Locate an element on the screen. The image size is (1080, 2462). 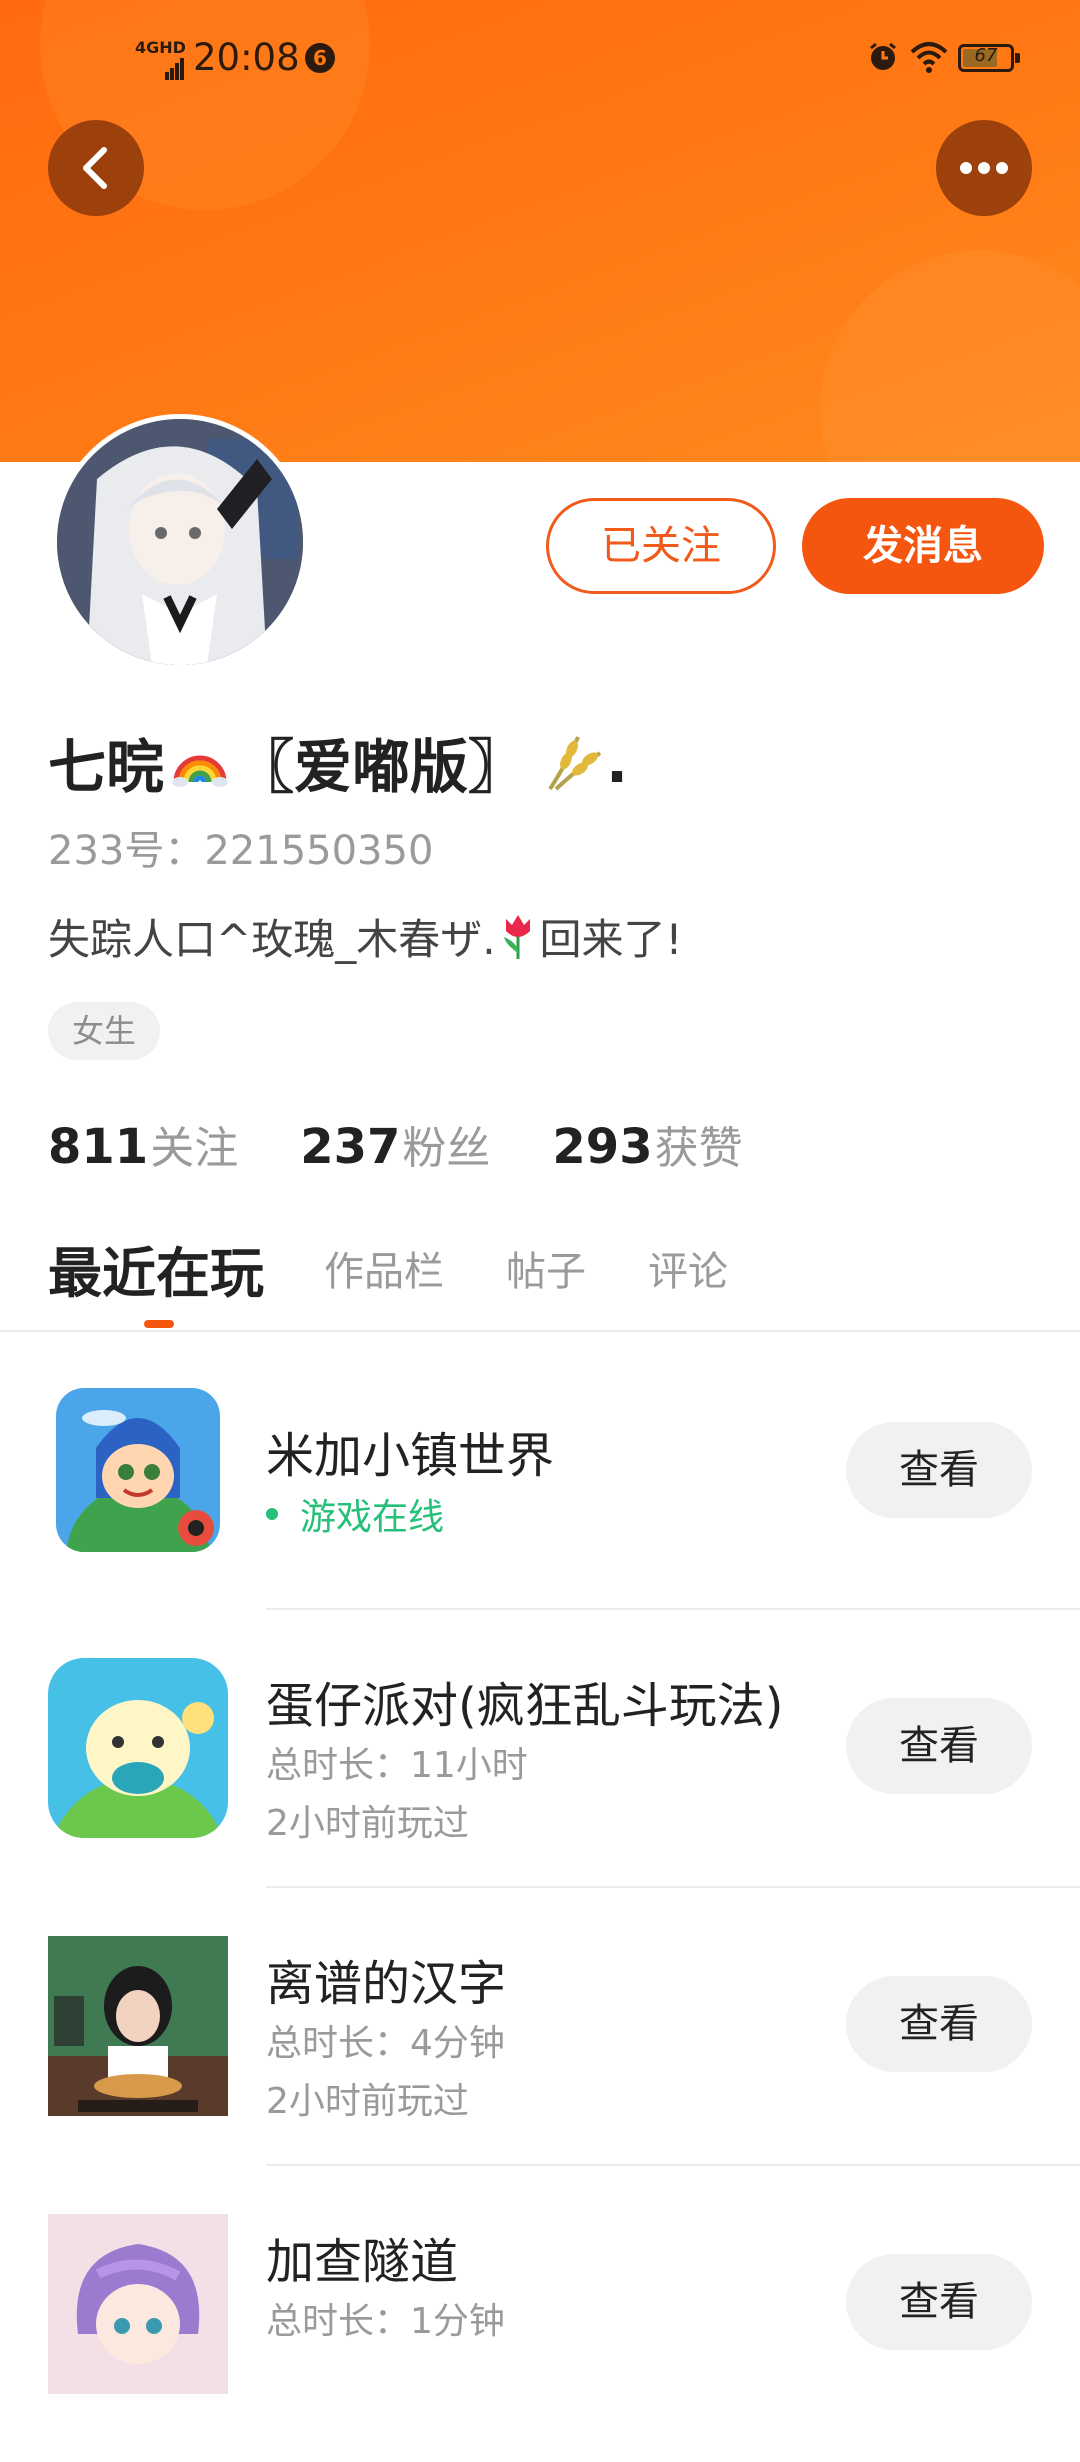
online-status: 游戏在线 is located at coordinates (355, 1514).